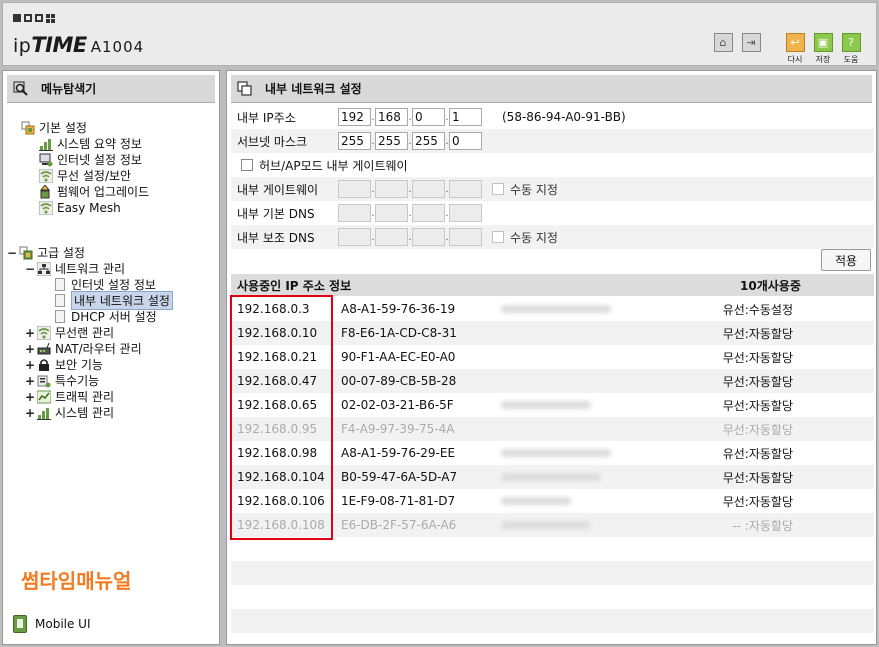 This screenshot has width=879, height=647. I want to click on row-ip: 192.168.0.95, so click(277, 429).